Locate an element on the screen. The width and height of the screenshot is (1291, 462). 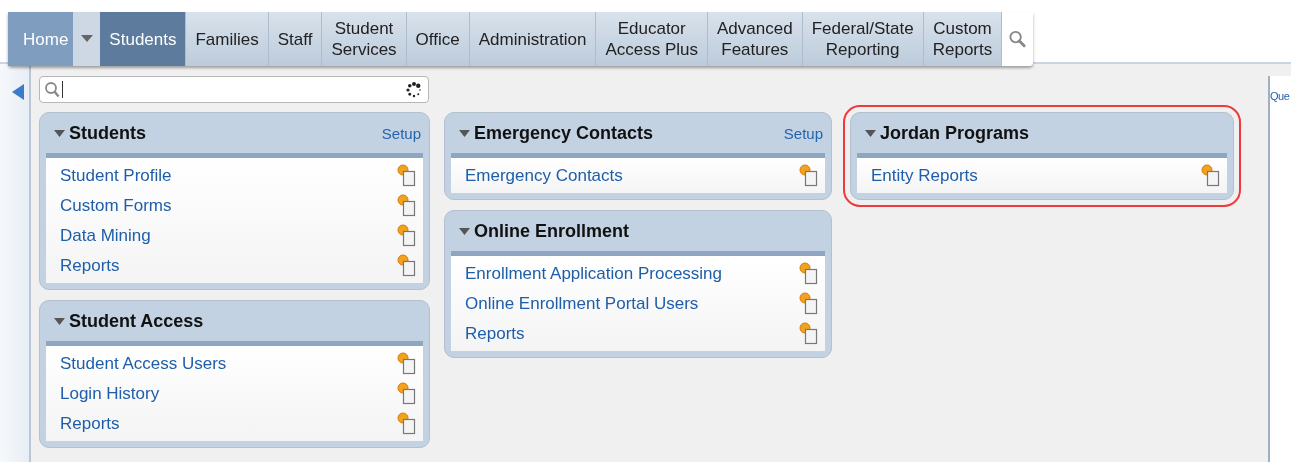
menu-tab: Federal/State Reporting is located at coordinates (863, 39).